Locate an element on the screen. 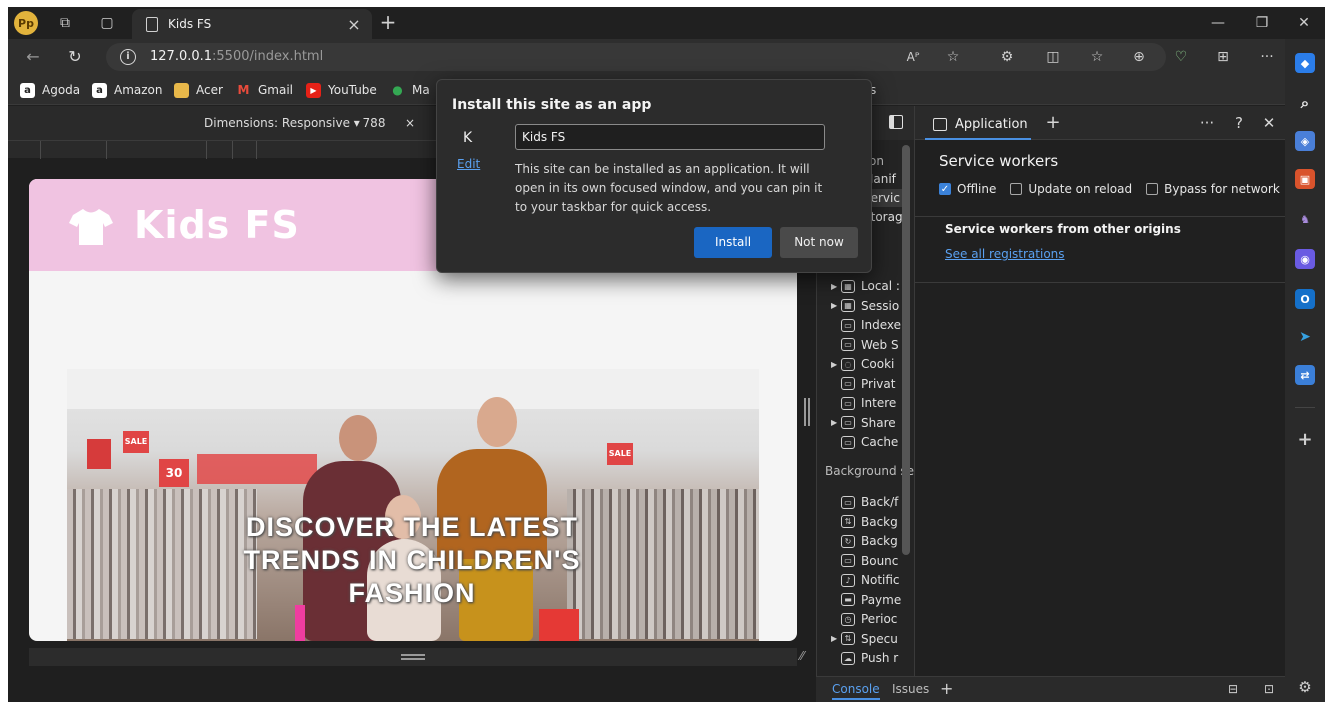  storage-item: ▶ ▦ Sessio is located at coordinates (865, 306).